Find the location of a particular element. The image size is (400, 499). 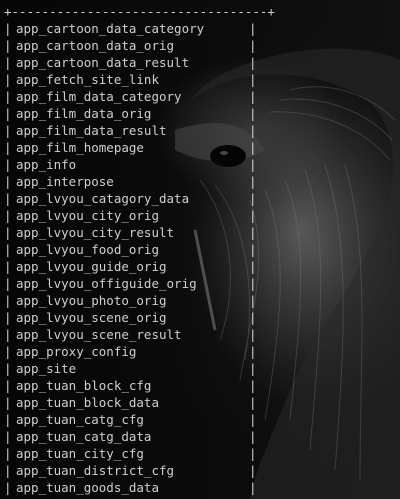

table-row: | app_film_data_result | is located at coordinates (139, 130).